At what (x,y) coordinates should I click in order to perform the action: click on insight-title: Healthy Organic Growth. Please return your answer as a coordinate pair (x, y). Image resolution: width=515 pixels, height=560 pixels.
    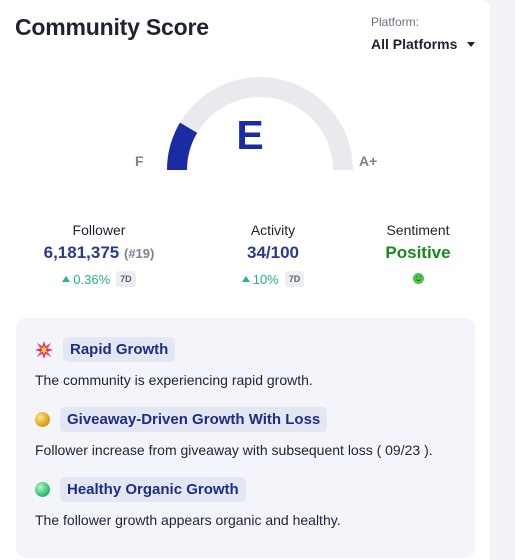
    Looking at the image, I should click on (153, 489).